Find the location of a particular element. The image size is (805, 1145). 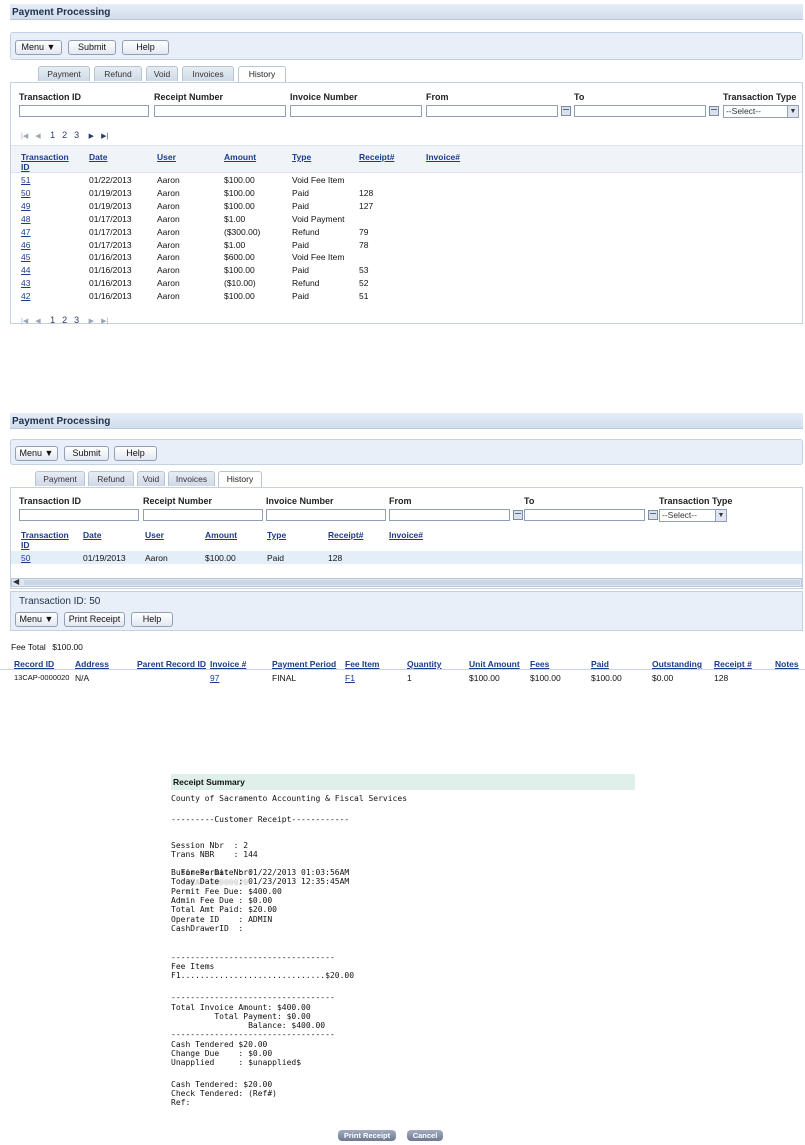

table-row: 51 01/22/2013 Aaron $100.00 Void Fee Item is located at coordinates (406, 180).